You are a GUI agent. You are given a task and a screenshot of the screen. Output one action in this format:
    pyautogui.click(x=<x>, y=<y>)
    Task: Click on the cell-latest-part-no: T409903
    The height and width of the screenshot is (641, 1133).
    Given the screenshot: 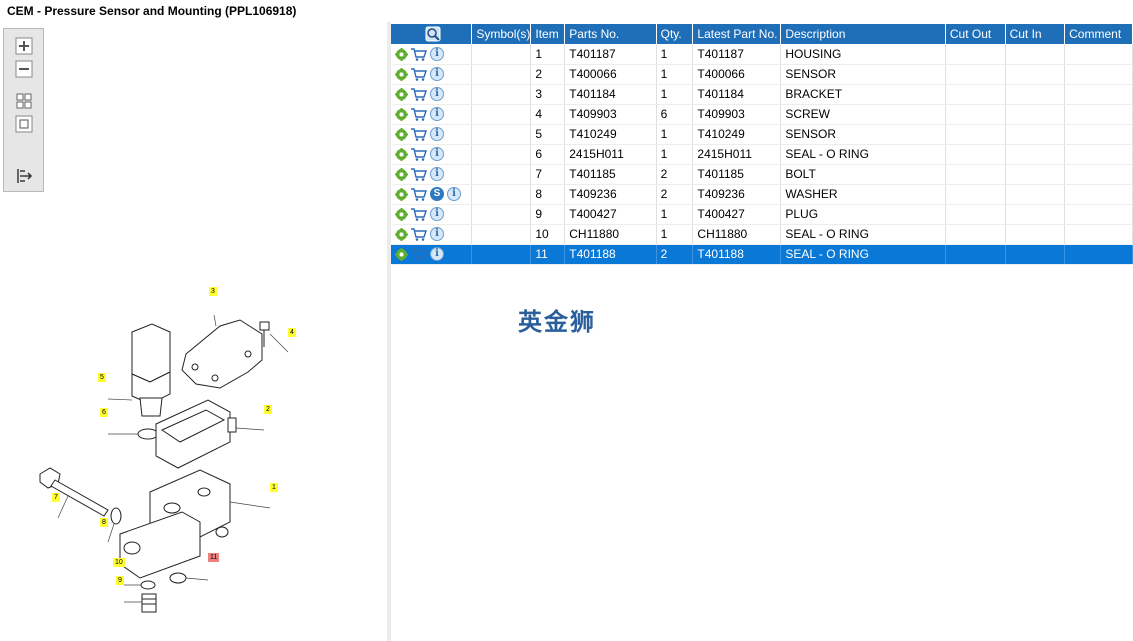 What is the action you would take?
    pyautogui.click(x=737, y=114)
    